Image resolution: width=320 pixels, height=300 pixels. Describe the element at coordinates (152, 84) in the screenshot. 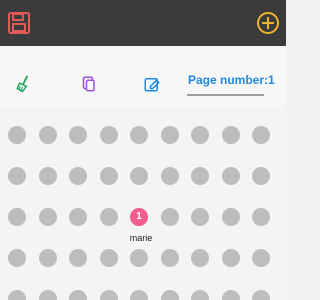

I see `edit-icon` at that location.